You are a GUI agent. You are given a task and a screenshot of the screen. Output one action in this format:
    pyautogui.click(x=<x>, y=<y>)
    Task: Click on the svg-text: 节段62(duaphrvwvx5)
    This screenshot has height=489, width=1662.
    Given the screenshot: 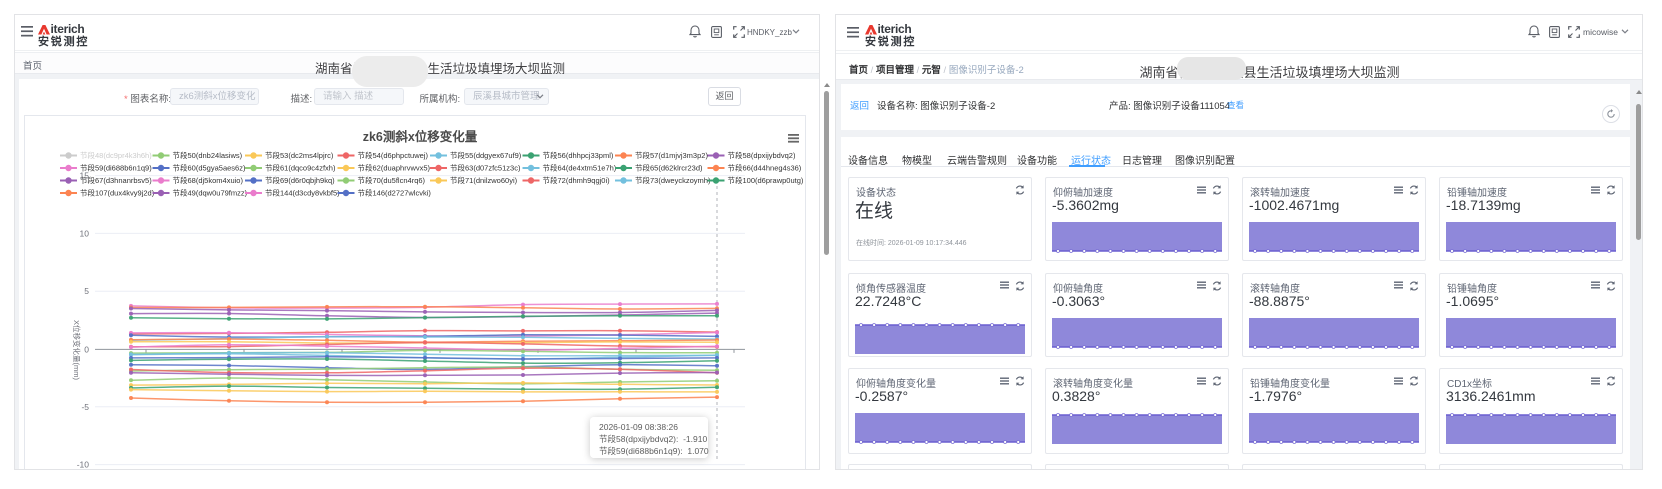 What is the action you would take?
    pyautogui.click(x=394, y=168)
    